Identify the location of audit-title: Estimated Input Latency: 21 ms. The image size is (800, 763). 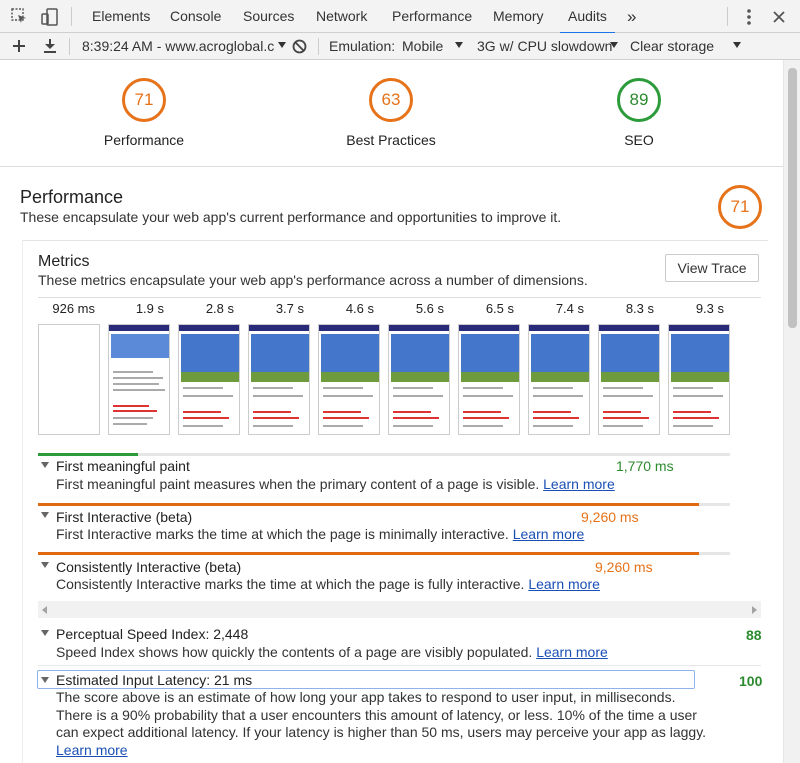
(154, 680).